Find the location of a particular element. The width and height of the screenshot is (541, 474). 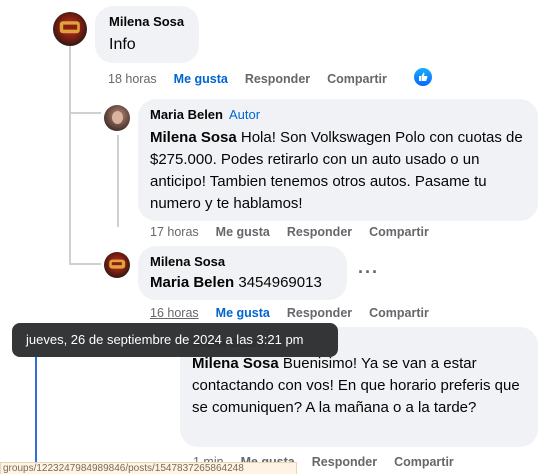

comment-body: 3454969013 is located at coordinates (280, 282).